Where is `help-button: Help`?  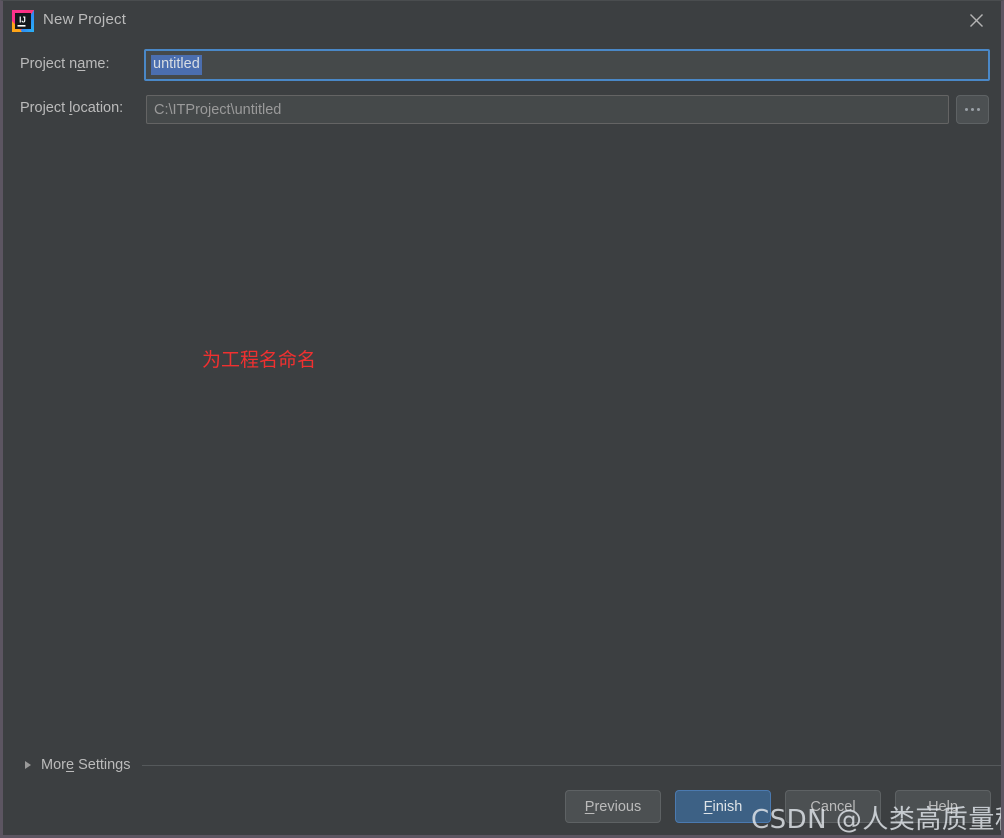 help-button: Help is located at coordinates (943, 806).